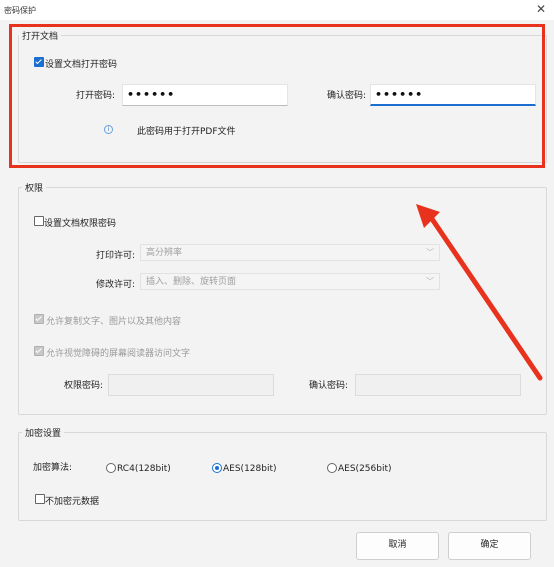 This screenshot has height=567, width=554. Describe the element at coordinates (20, 10) in the screenshot. I see `window-title: 密码保护` at that location.